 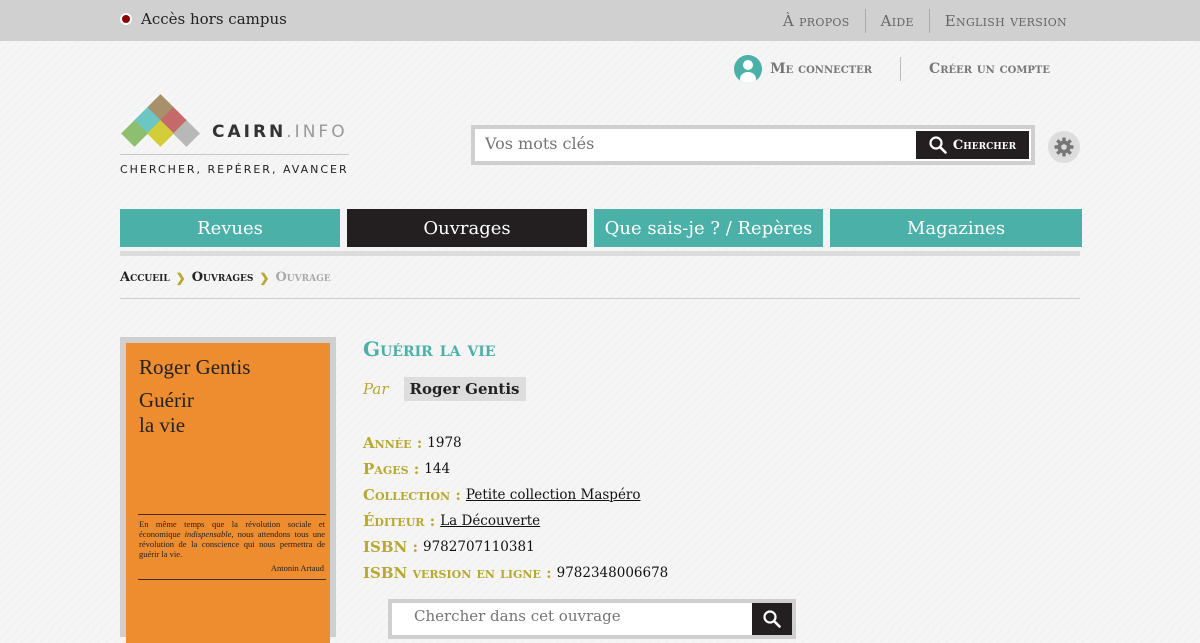 I want to click on campus-access-label: Accès hors campus, so click(x=214, y=19).